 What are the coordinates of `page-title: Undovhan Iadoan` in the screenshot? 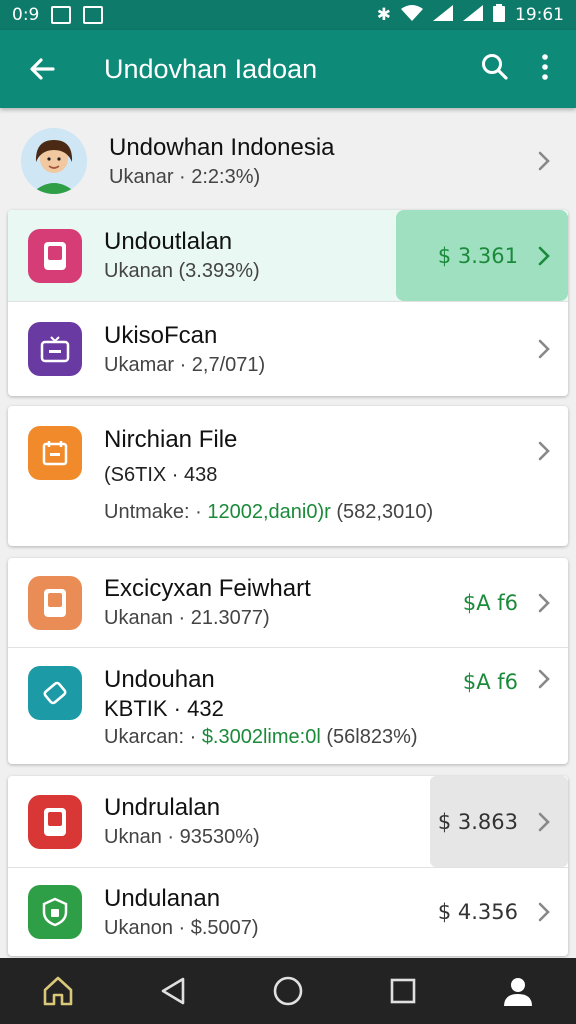 It's located at (211, 68).